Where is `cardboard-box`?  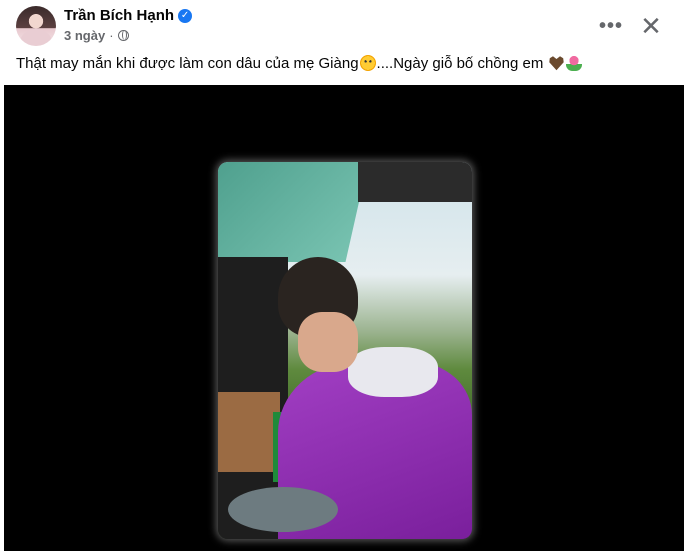
cardboard-box is located at coordinates (249, 432).